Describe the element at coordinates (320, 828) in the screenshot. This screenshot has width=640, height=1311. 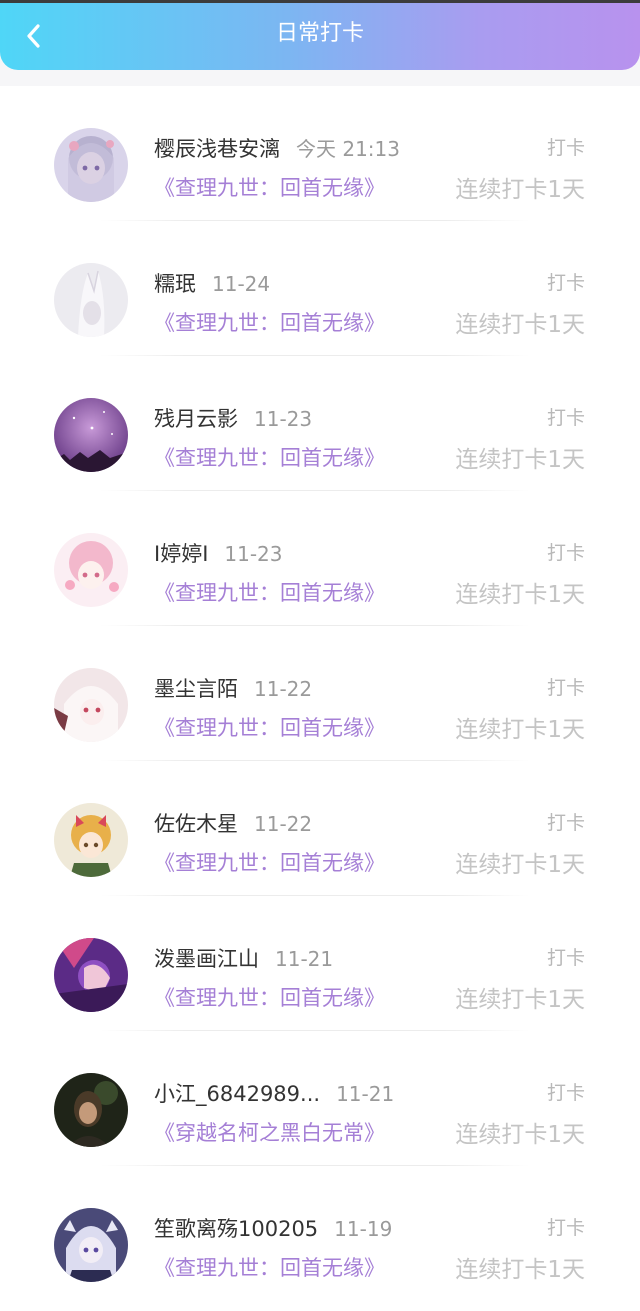
I see `list-item: 佐佐木星 11-22 打卡 《查理九世：回首无缘》 连续打卡1天` at that location.